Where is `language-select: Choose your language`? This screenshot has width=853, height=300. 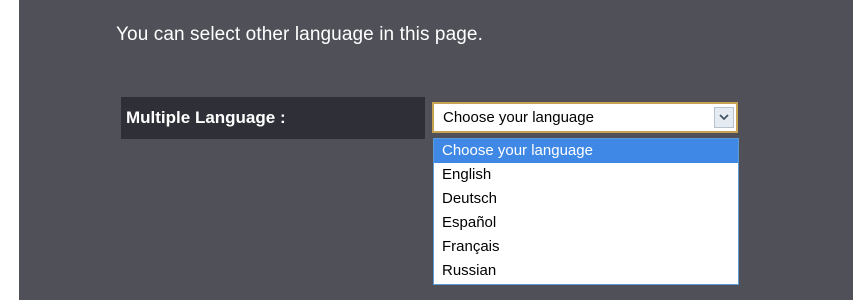 language-select: Choose your language is located at coordinates (585, 117).